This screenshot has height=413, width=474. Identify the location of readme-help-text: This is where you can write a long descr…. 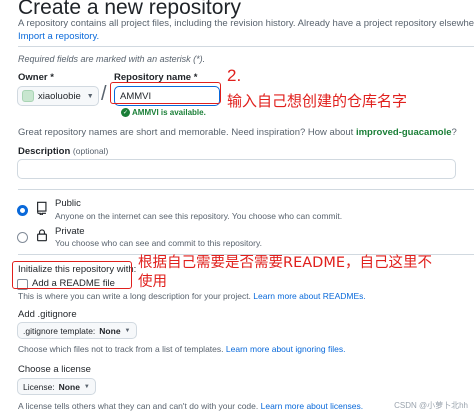
(134, 296).